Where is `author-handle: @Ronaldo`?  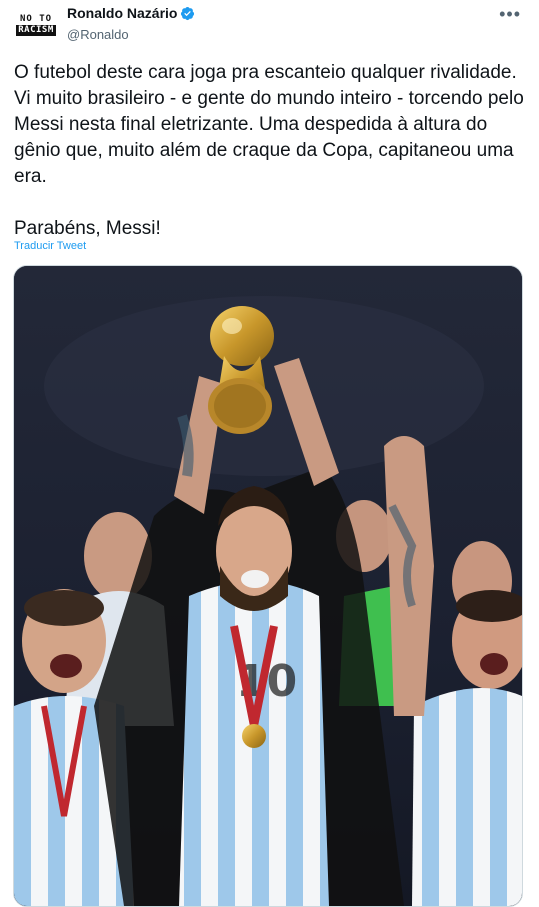
author-handle: @Ronaldo is located at coordinates (131, 34).